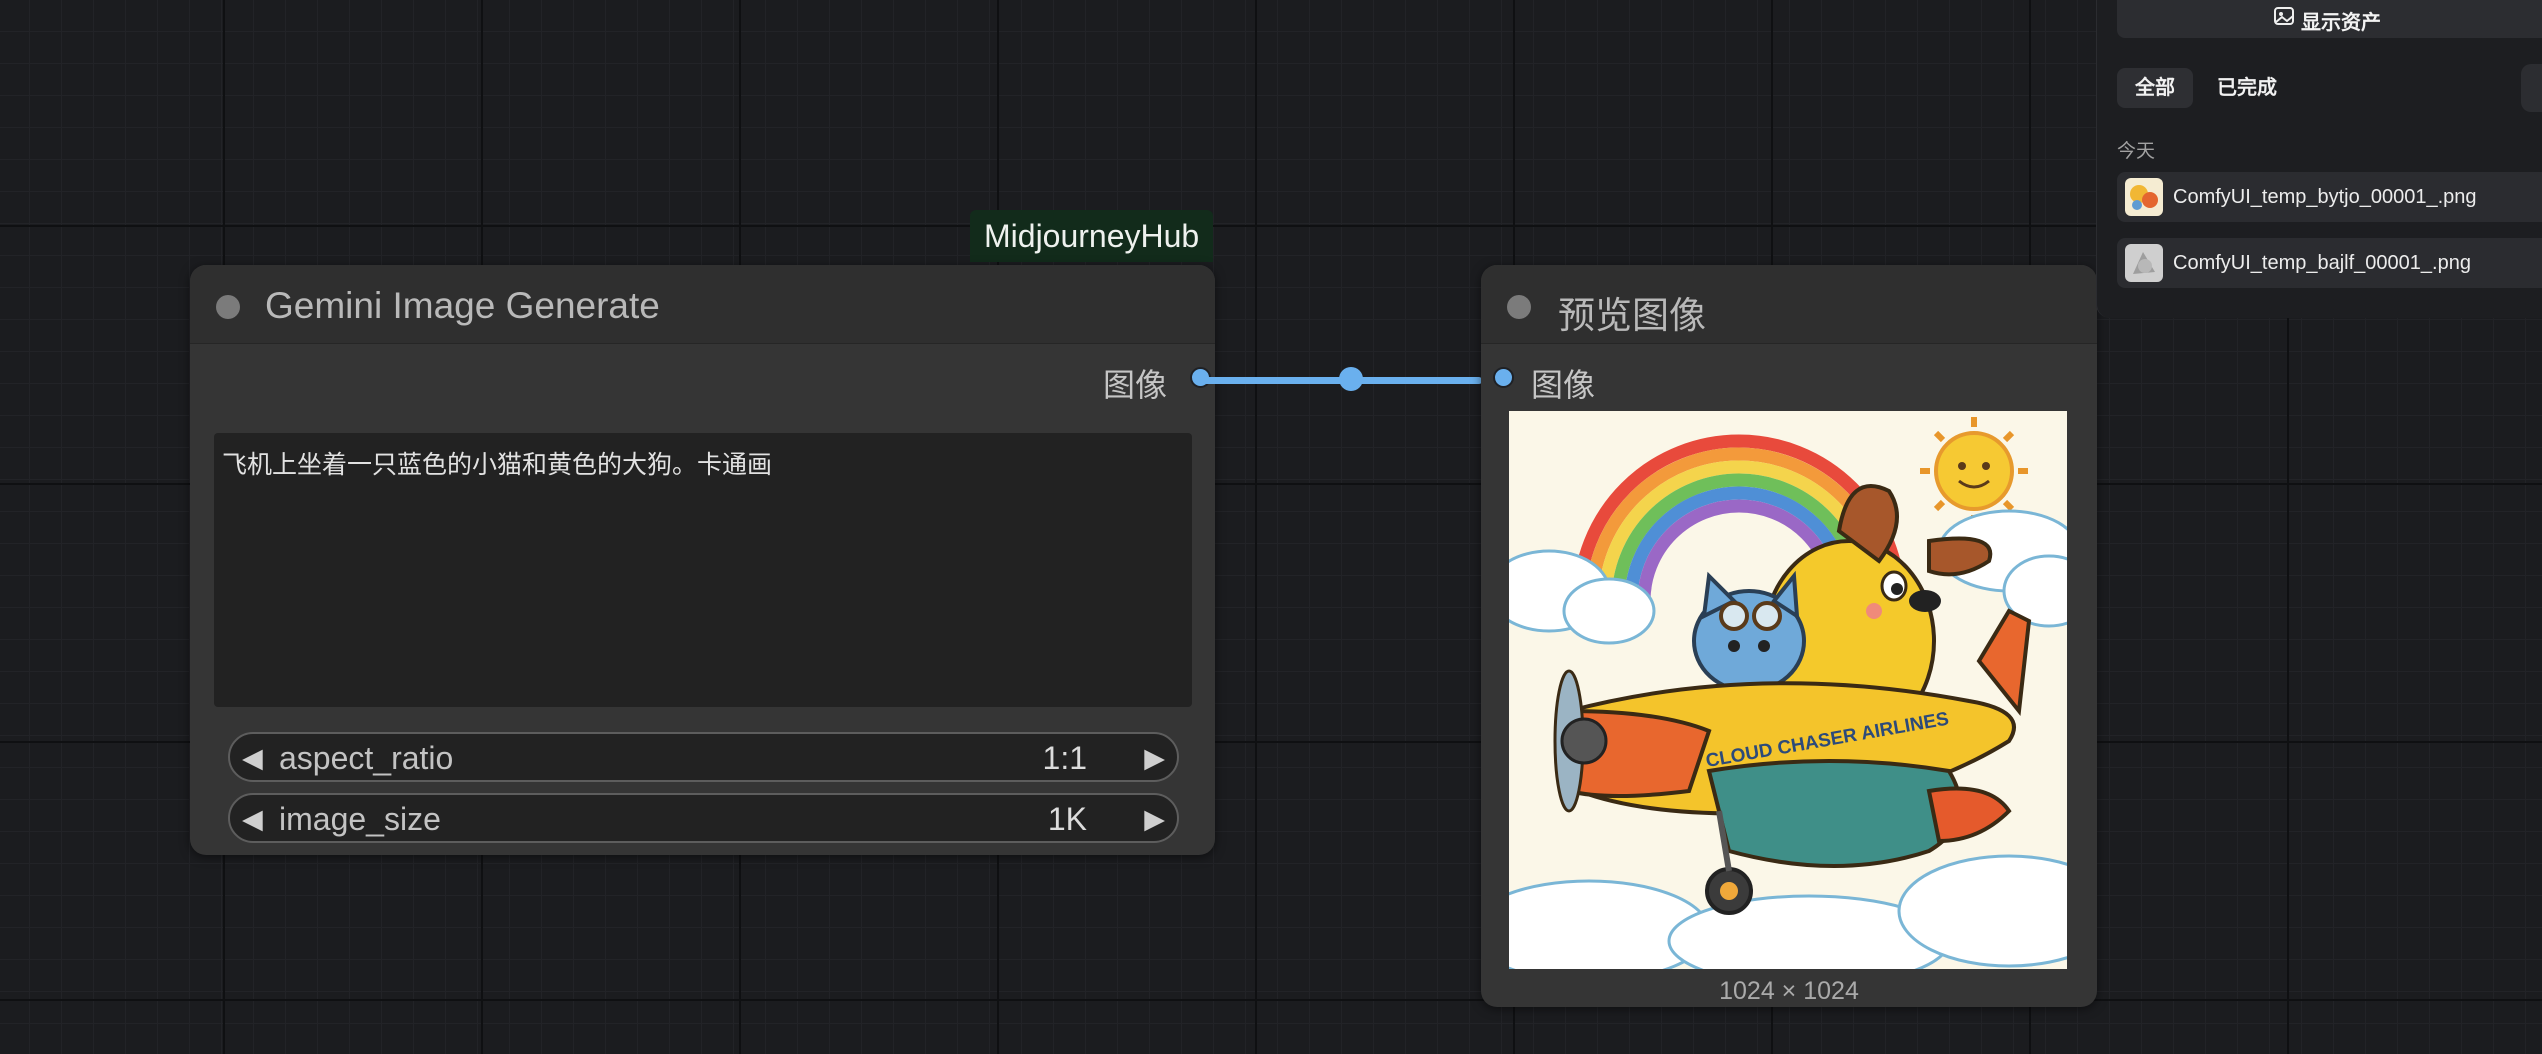  I want to click on input-socket, so click(1503, 377).